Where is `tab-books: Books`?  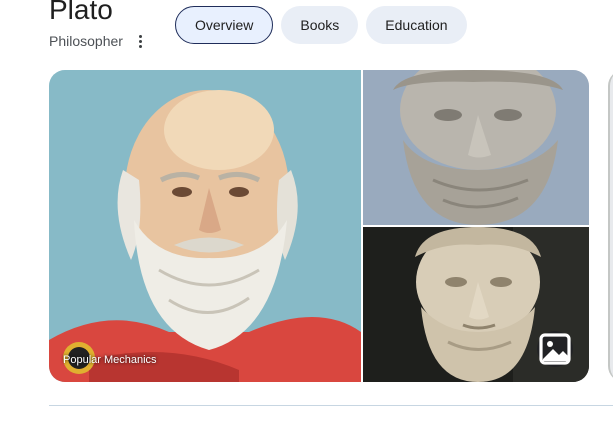 tab-books: Books is located at coordinates (320, 25).